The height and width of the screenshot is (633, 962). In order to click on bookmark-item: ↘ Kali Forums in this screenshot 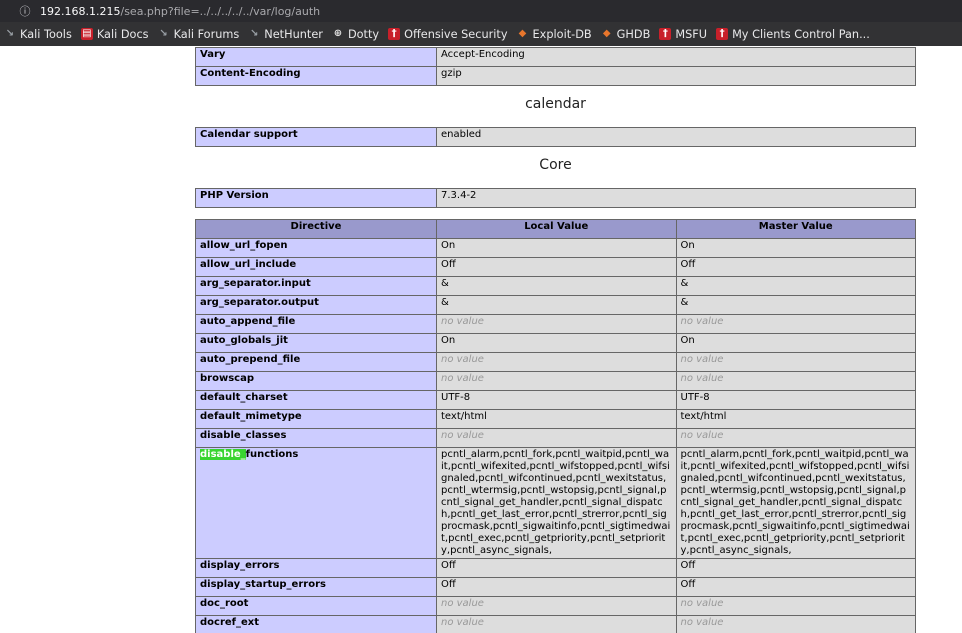, I will do `click(199, 34)`.